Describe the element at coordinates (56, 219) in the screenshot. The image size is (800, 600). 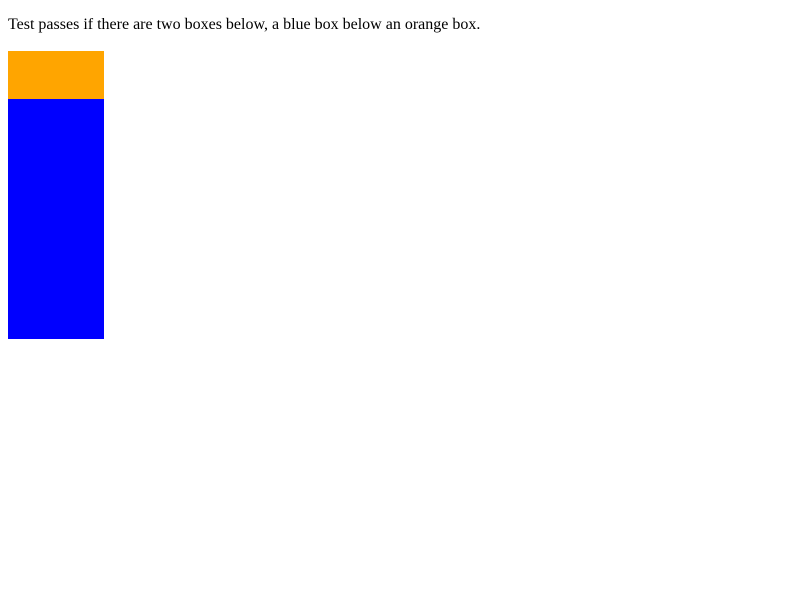
I see `blue-box` at that location.